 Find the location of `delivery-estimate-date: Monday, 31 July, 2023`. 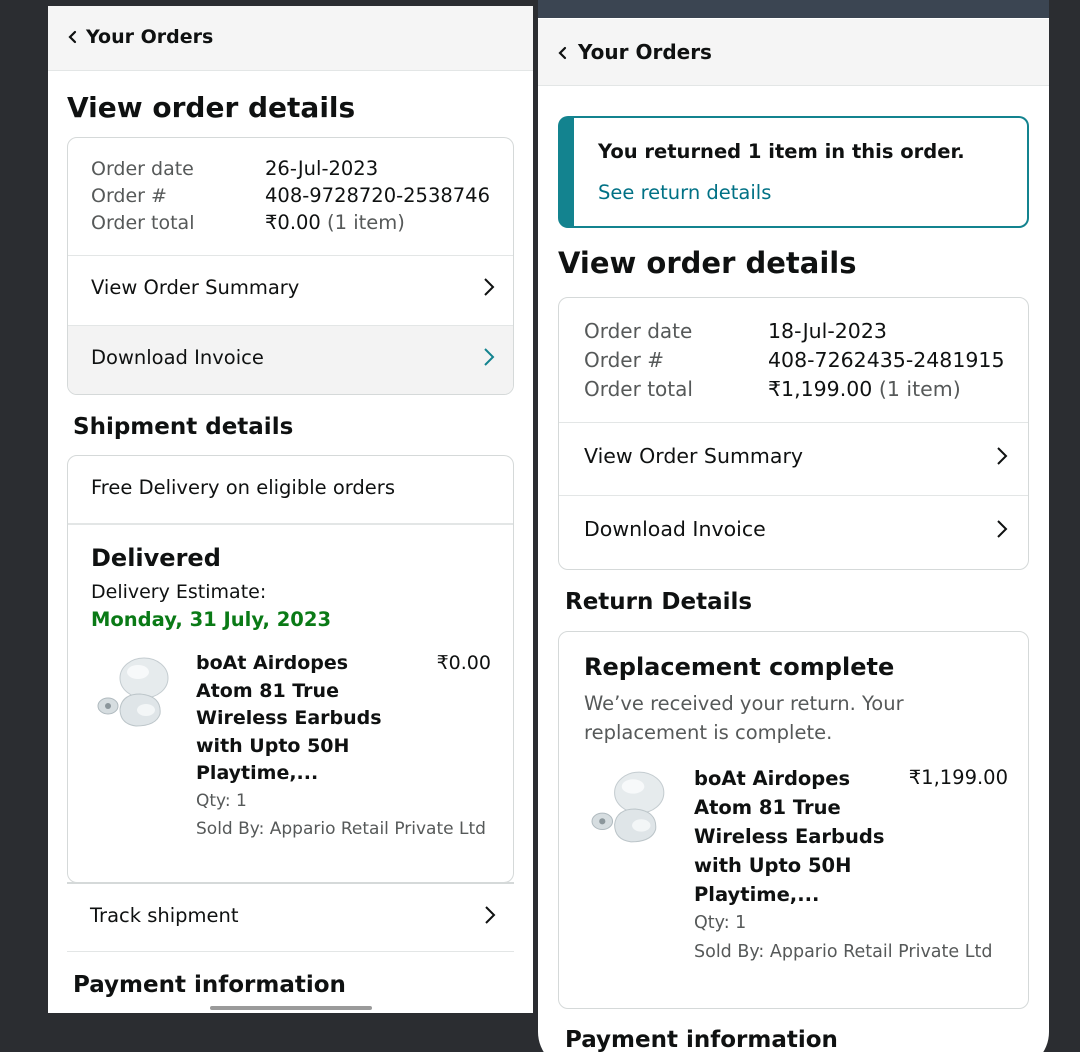

delivery-estimate-date: Monday, 31 July, 2023 is located at coordinates (211, 619).